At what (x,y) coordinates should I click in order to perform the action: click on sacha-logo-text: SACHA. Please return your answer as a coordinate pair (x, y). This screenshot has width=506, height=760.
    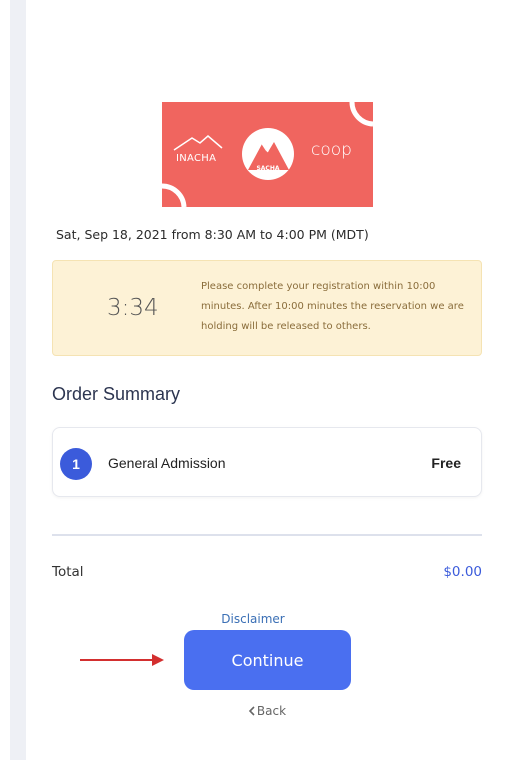
    Looking at the image, I should click on (268, 168).